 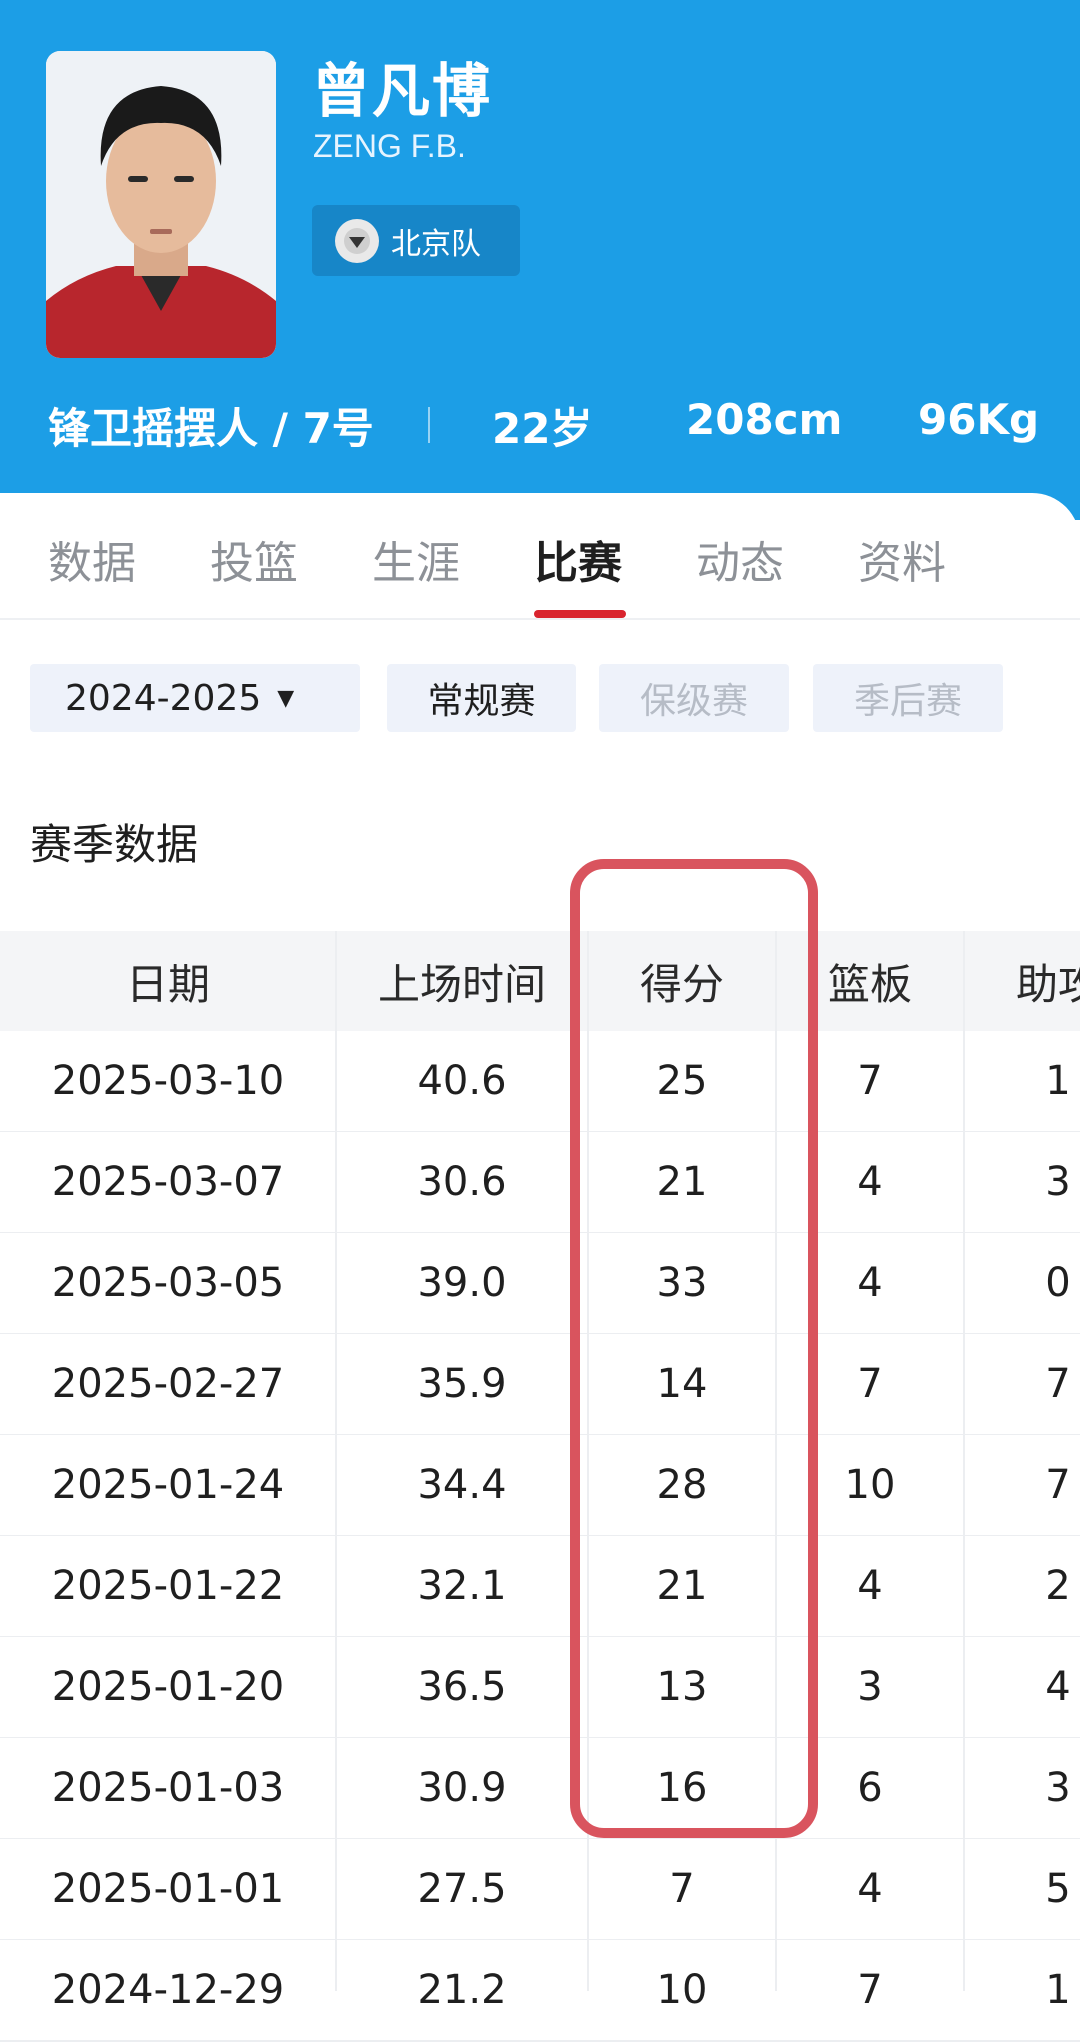 What do you see at coordinates (540, 1688) in the screenshot?
I see `table-row: 2025-01-20 36.5 13 3 4` at bounding box center [540, 1688].